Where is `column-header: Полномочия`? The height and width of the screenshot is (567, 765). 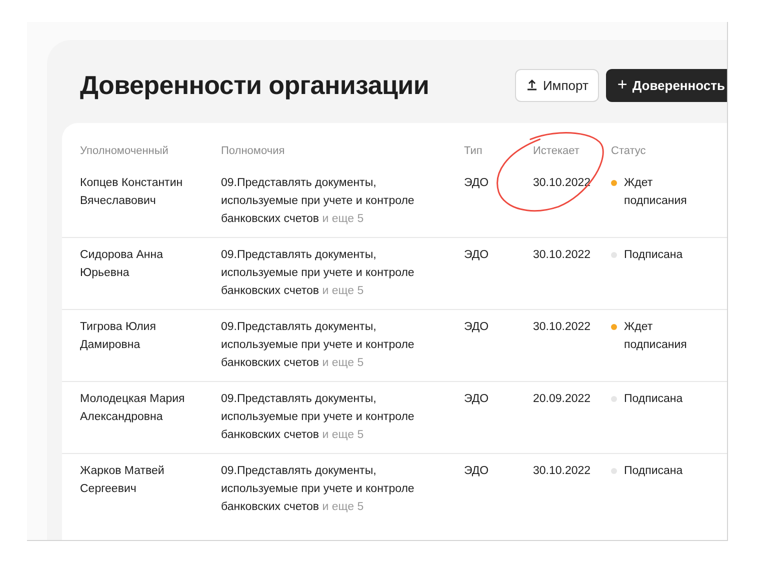 column-header: Полномочия is located at coordinates (253, 151).